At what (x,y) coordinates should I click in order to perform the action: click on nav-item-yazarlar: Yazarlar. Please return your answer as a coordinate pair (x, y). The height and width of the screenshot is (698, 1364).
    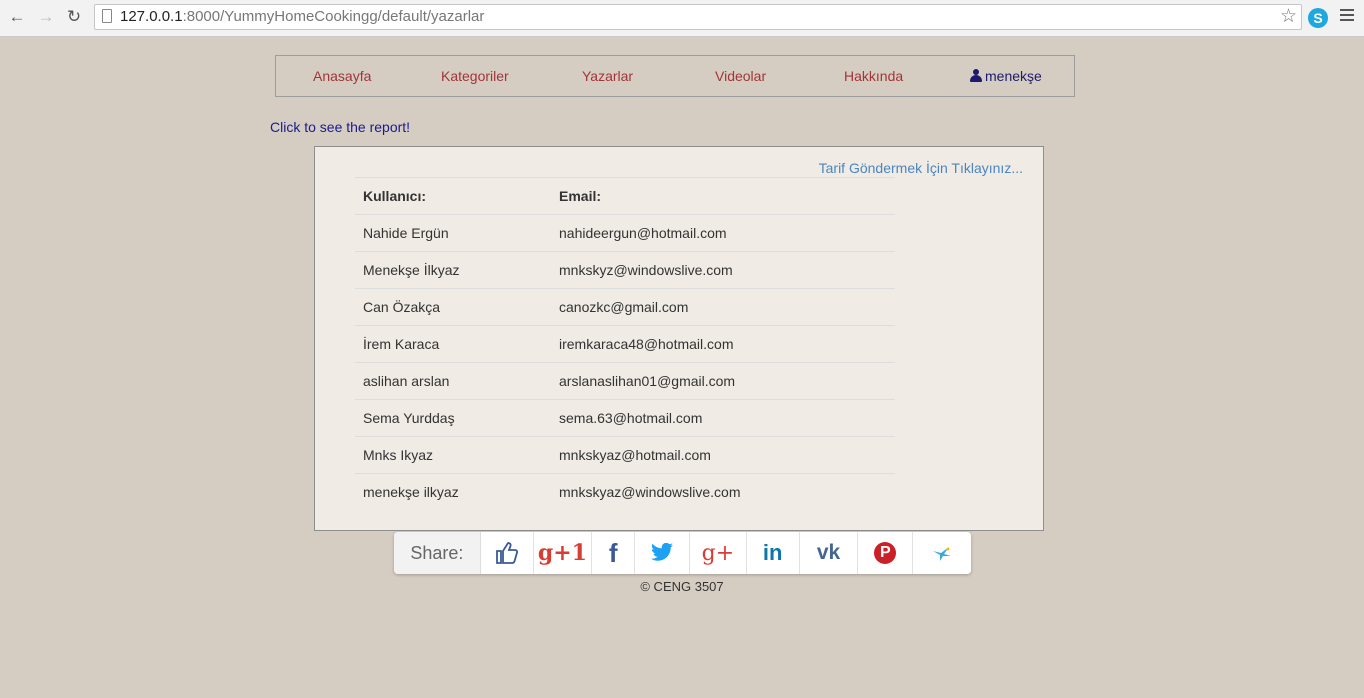
    Looking at the image, I should click on (607, 76).